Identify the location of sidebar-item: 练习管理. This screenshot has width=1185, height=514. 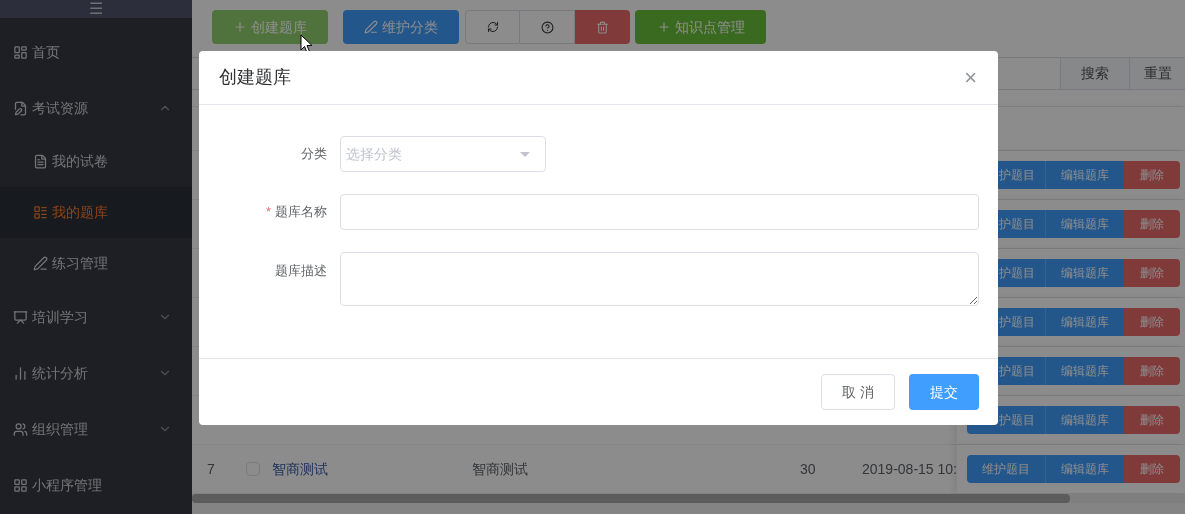
(96, 263).